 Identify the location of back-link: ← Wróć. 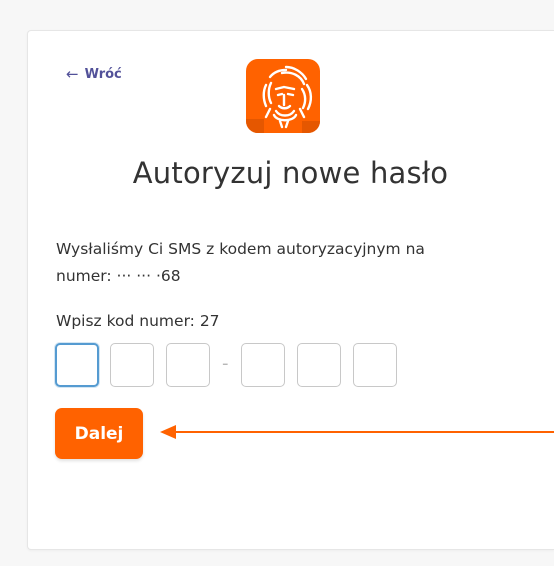
(94, 74).